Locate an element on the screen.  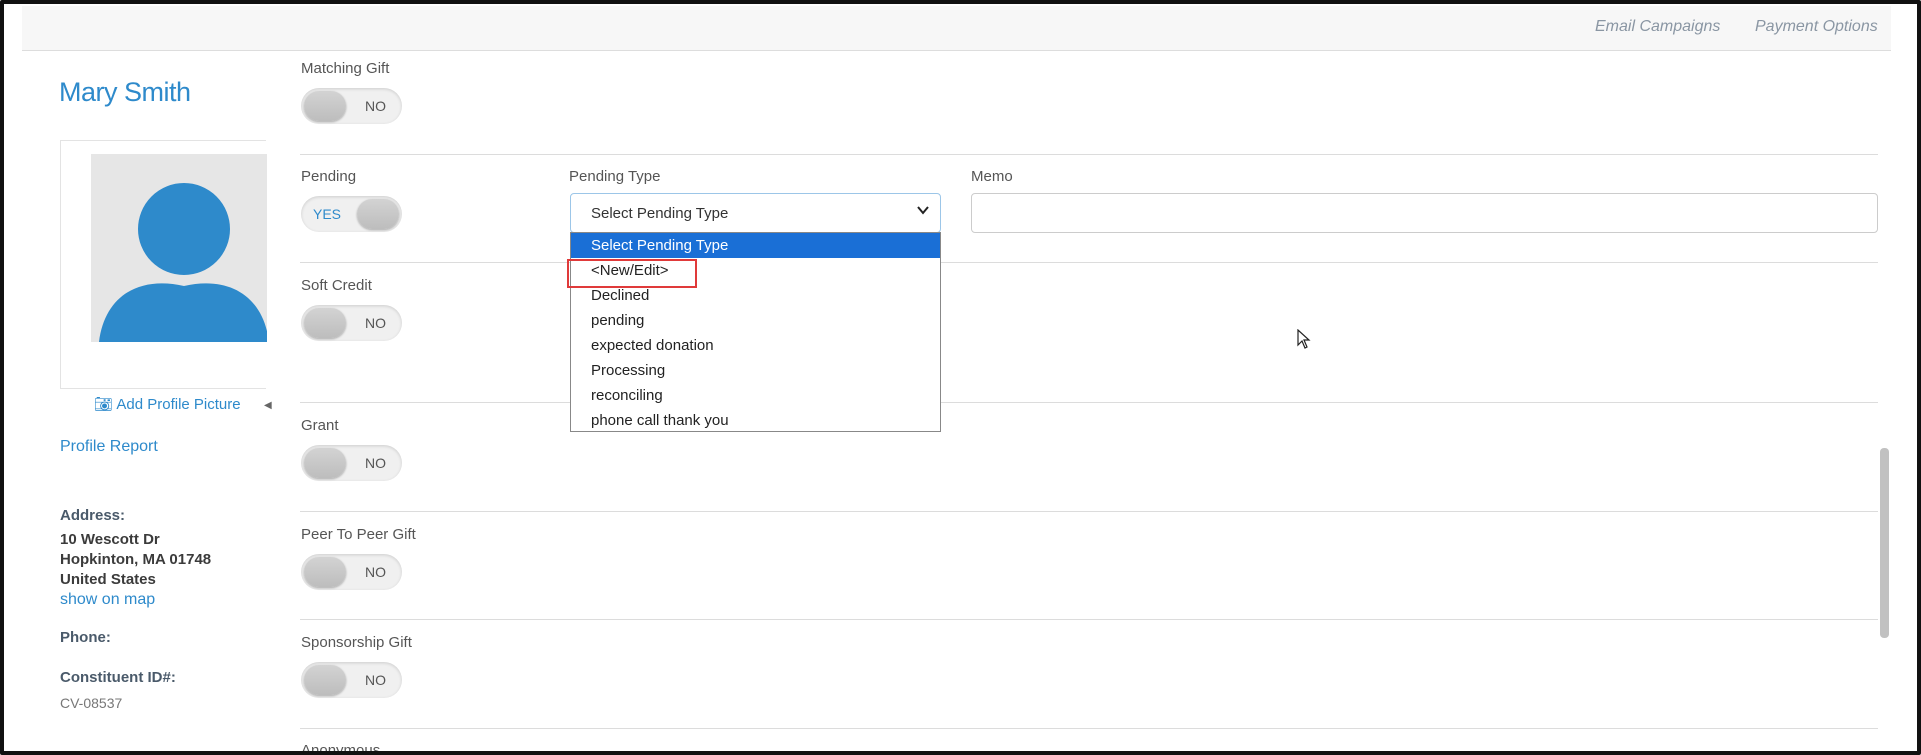
dropdown-option: pending is located at coordinates (755, 320).